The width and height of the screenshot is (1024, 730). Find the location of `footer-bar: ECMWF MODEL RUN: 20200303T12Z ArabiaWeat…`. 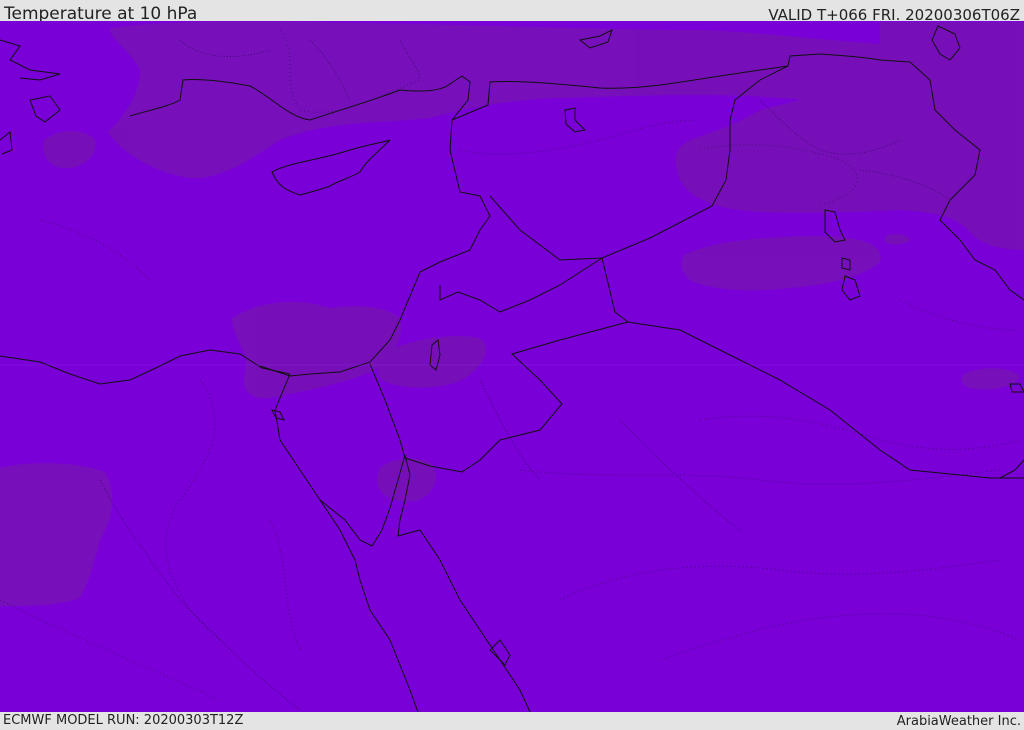

footer-bar: ECMWF MODEL RUN: 20200303T12Z ArabiaWeat… is located at coordinates (512, 720).